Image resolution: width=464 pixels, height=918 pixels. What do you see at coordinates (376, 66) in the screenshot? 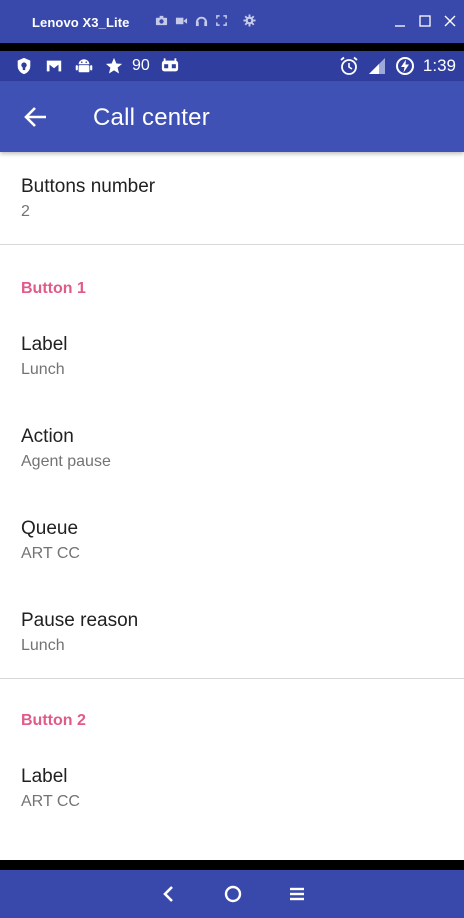
I see `signal-icon` at bounding box center [376, 66].